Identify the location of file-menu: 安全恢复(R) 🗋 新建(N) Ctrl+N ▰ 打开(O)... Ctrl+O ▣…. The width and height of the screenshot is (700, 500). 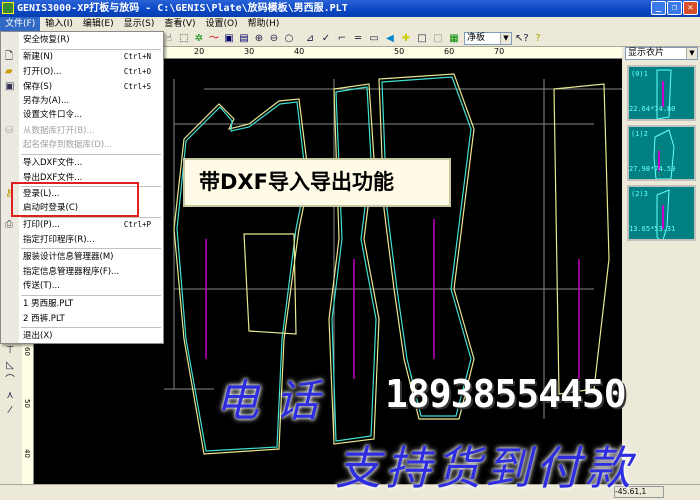
(82, 187).